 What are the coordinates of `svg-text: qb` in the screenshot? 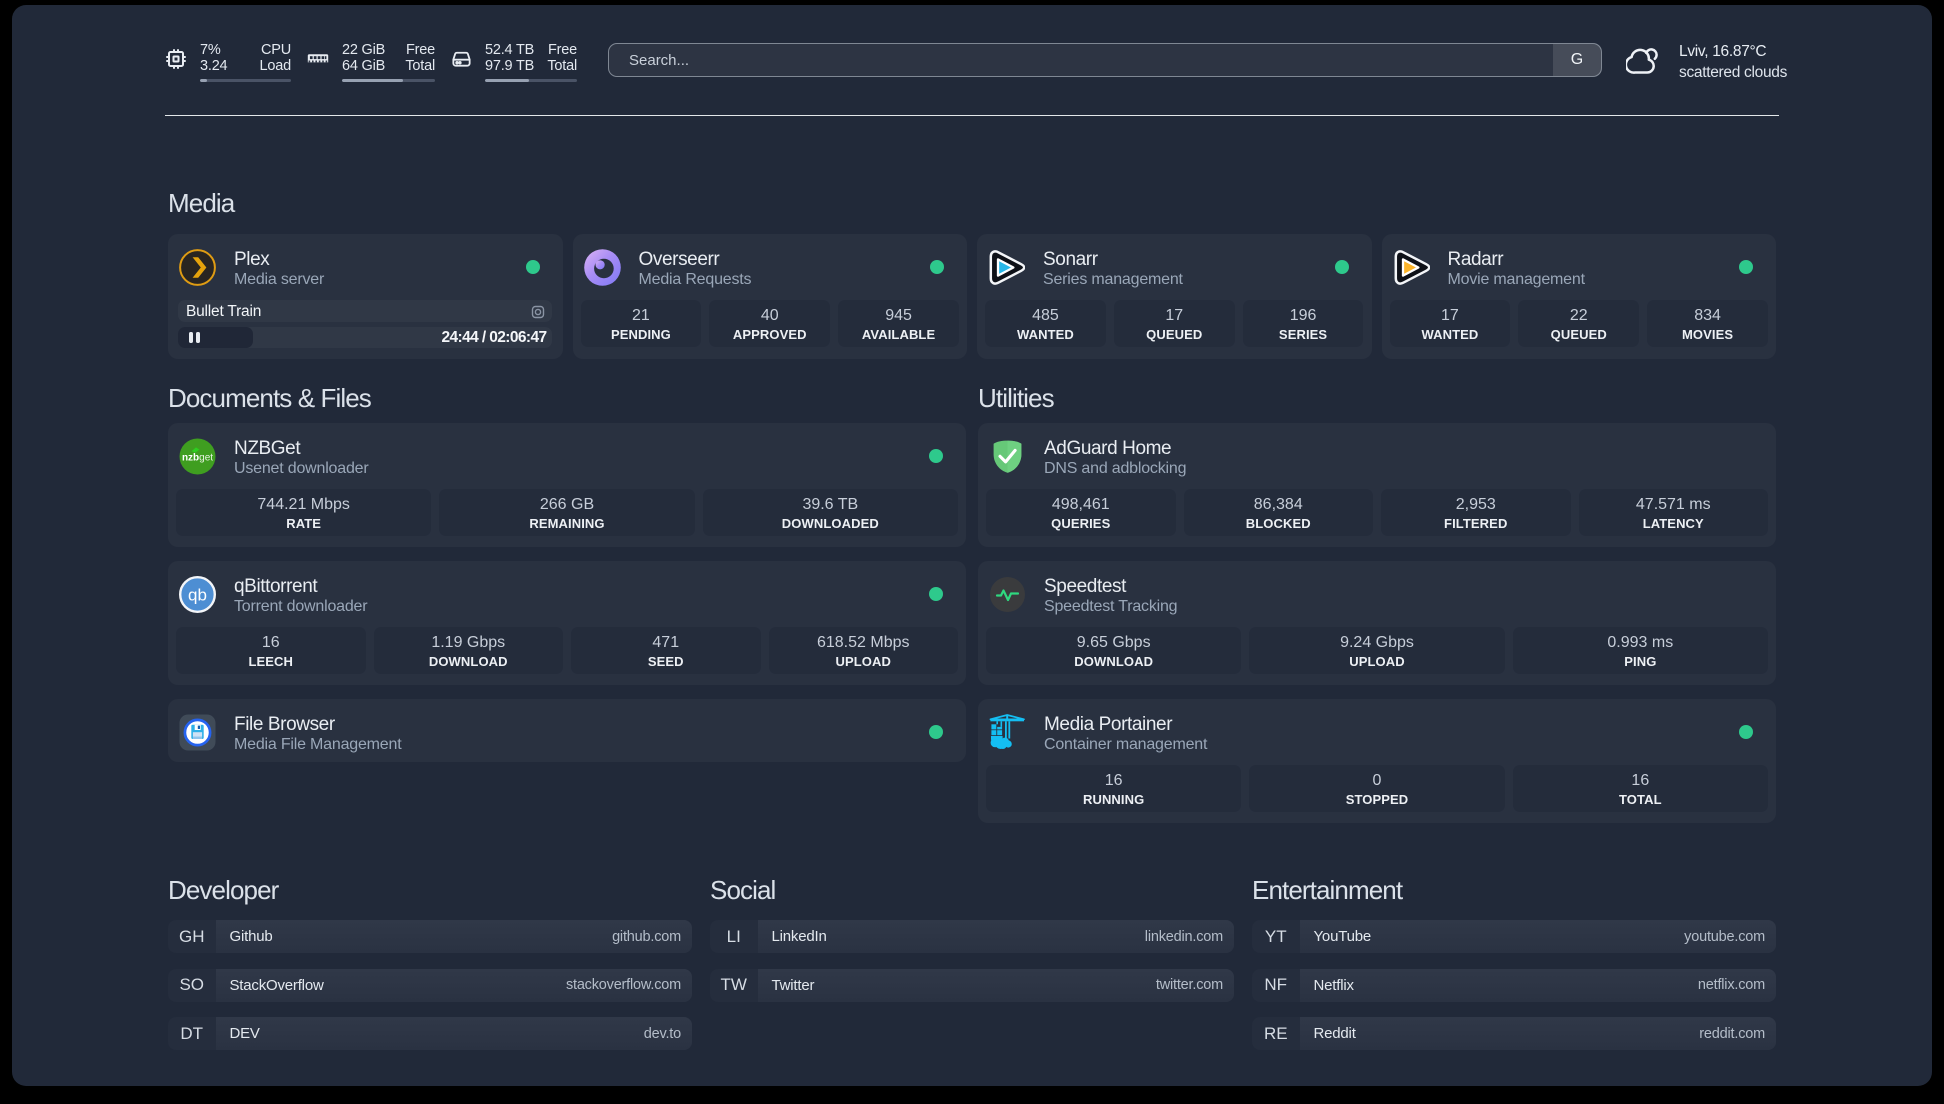 It's located at (197, 594).